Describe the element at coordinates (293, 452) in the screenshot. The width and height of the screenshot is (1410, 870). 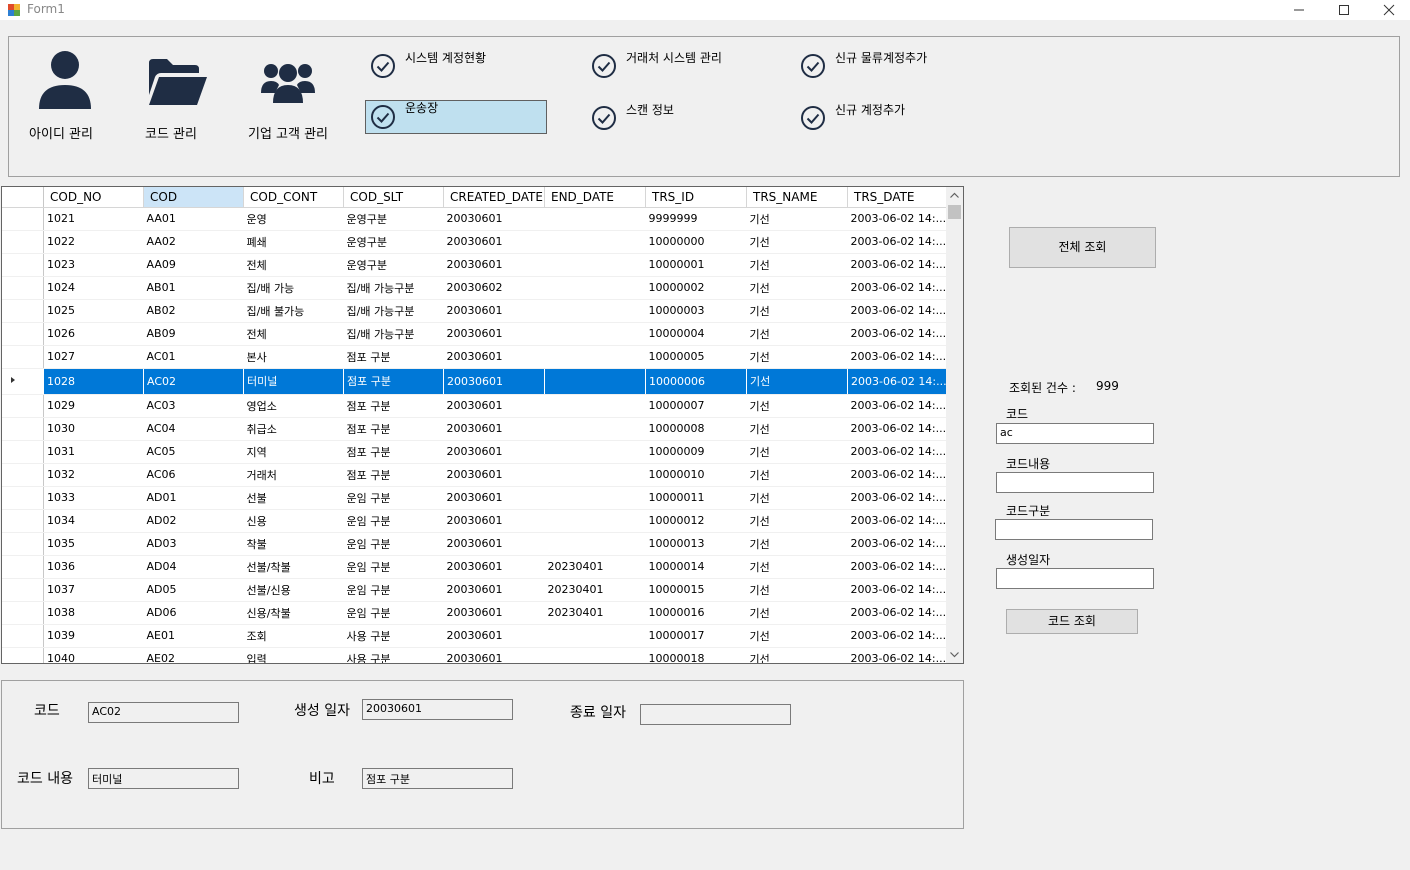
I see `table-cell: 지역` at that location.